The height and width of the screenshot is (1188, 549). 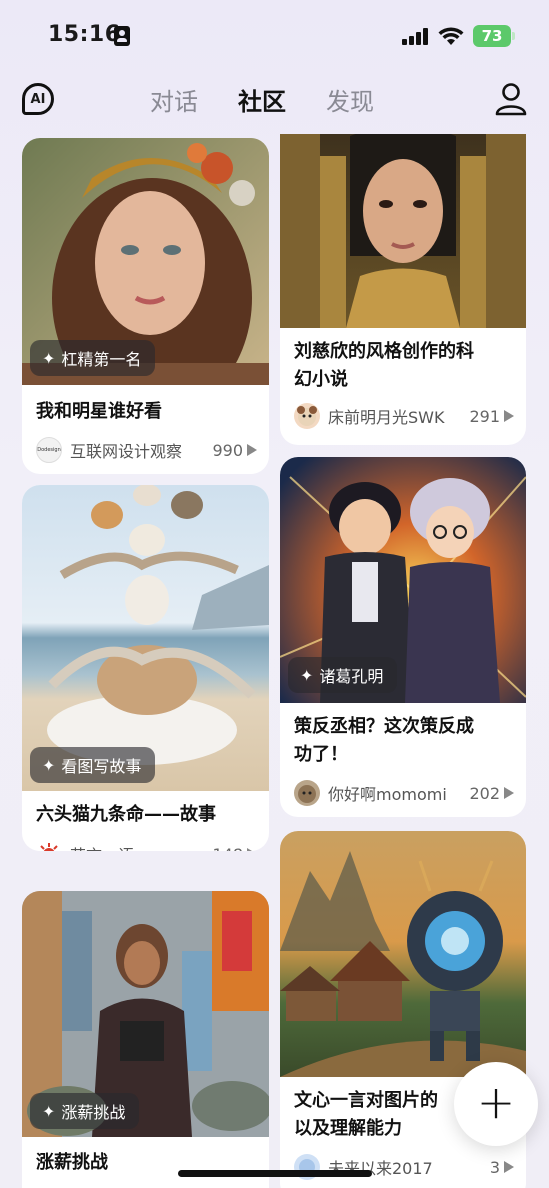 What do you see at coordinates (350, 99) in the screenshot?
I see `tab-discover: 发现` at bounding box center [350, 99].